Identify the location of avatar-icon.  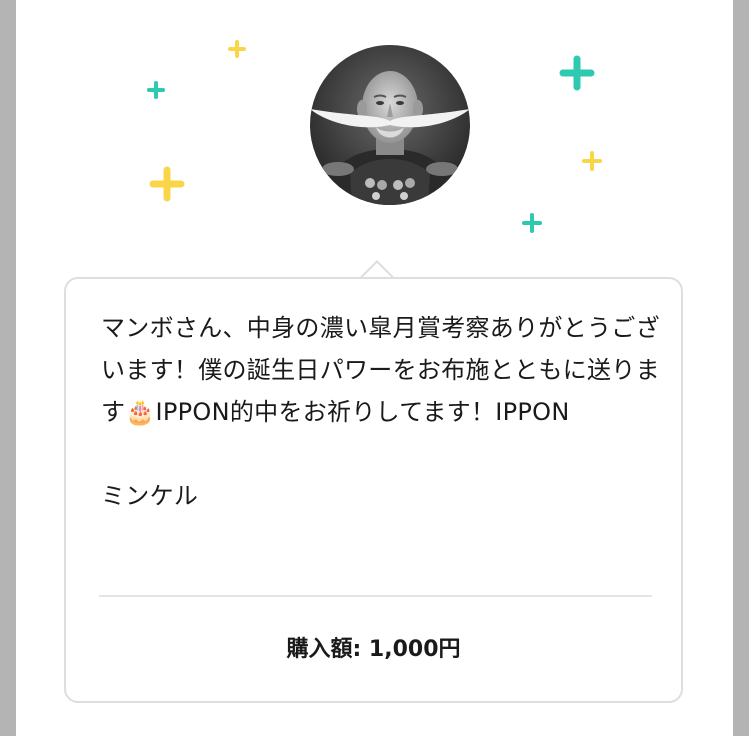
(390, 125).